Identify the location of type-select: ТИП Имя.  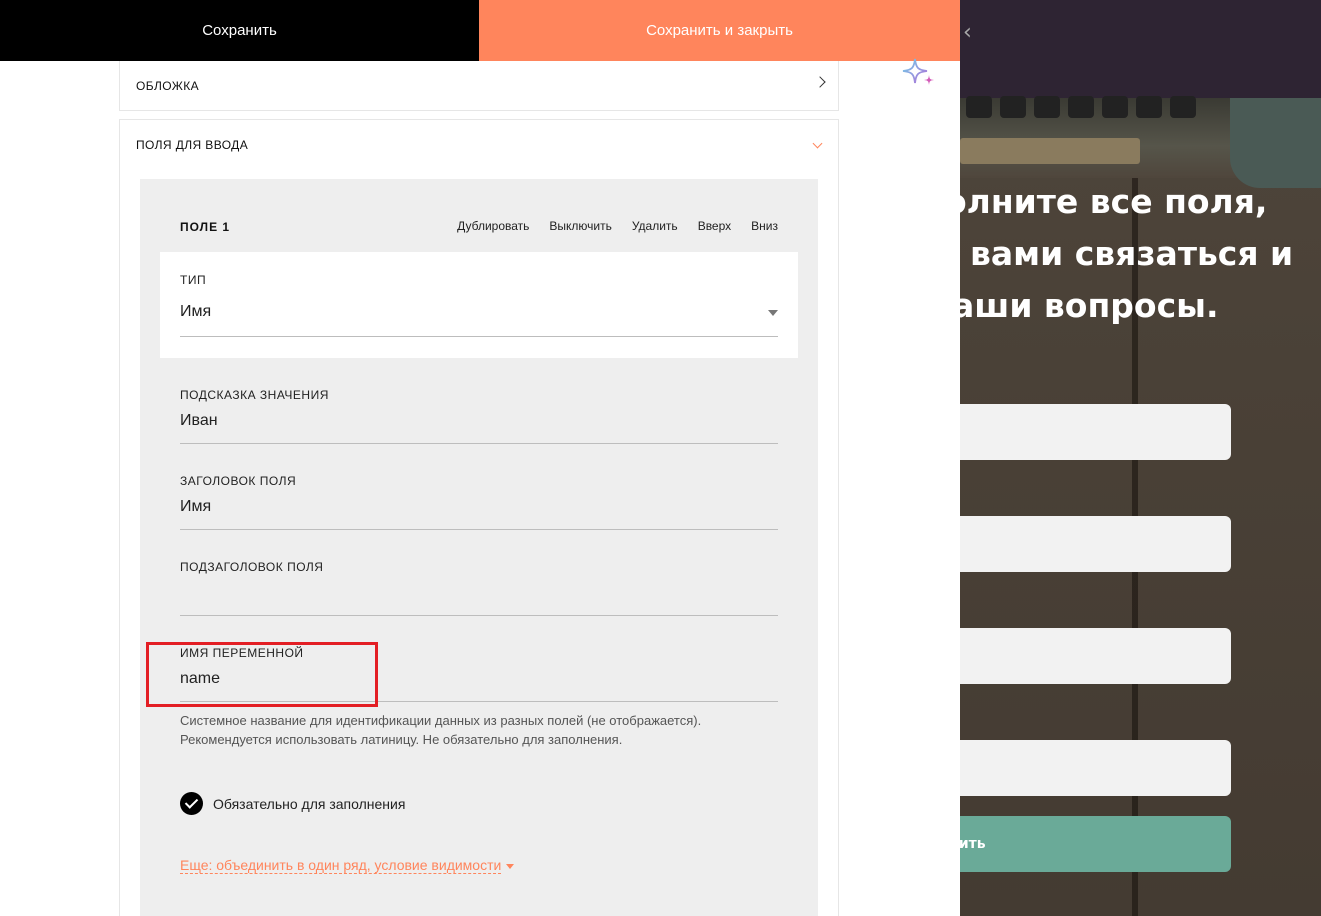
(479, 305).